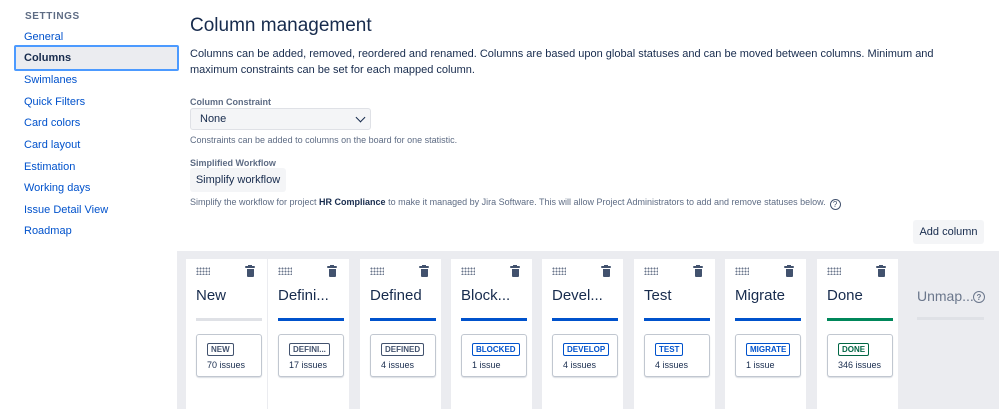  Describe the element at coordinates (950, 318) in the screenshot. I see `unmapped-bar` at that location.